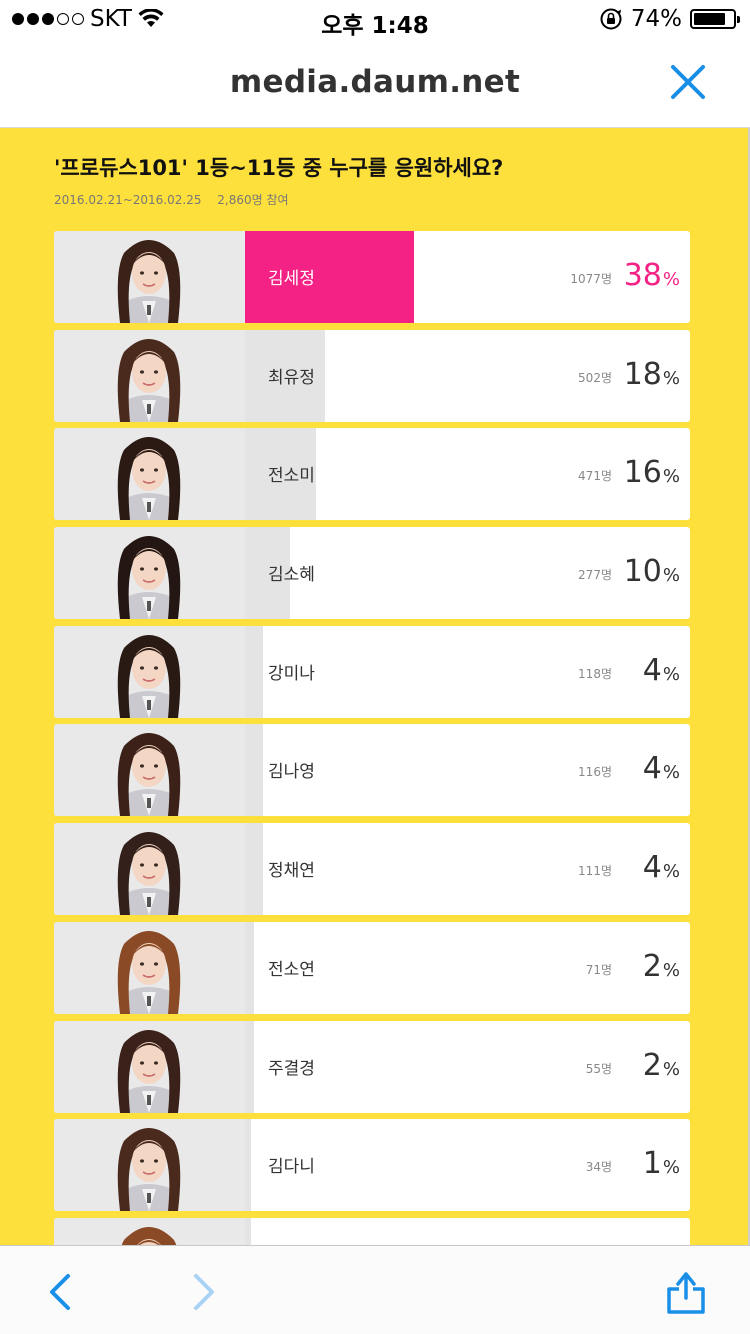  What do you see at coordinates (642, 374) in the screenshot?
I see `percent-value: 18` at bounding box center [642, 374].